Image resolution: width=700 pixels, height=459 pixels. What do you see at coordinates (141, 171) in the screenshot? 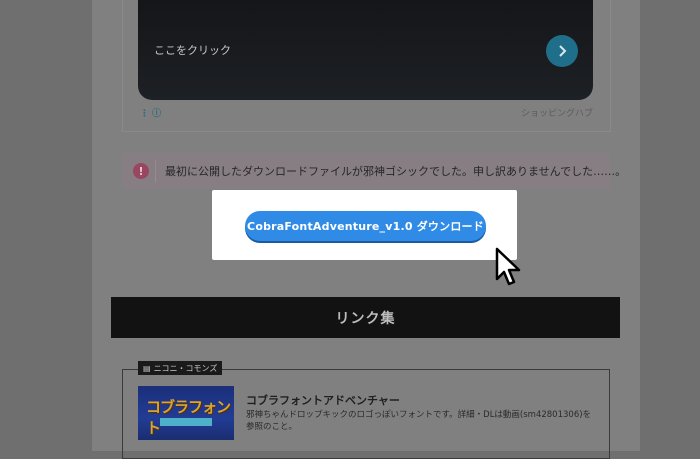
I see `alert-icon: !` at bounding box center [141, 171].